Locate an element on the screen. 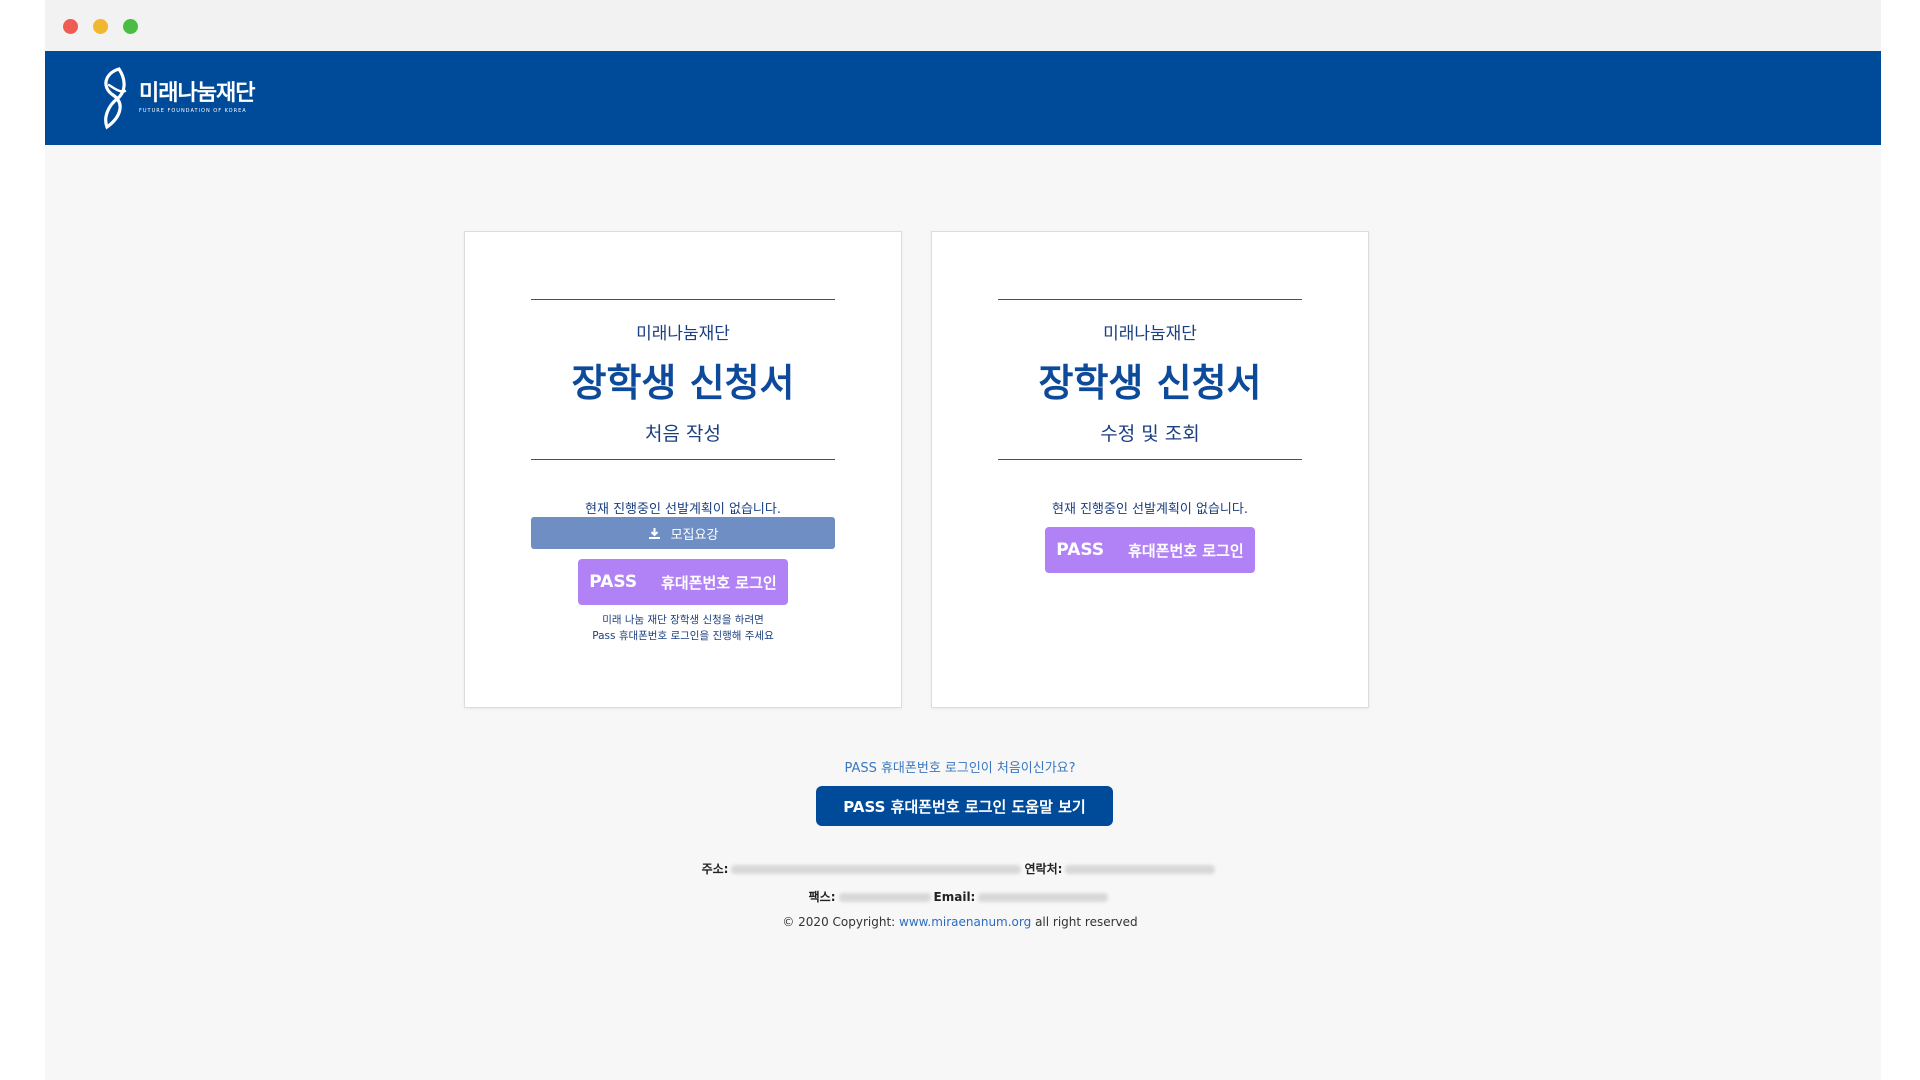 Image resolution: width=1920 pixels, height=1080 pixels. logo-name: 미래나눔재단 is located at coordinates (197, 93).